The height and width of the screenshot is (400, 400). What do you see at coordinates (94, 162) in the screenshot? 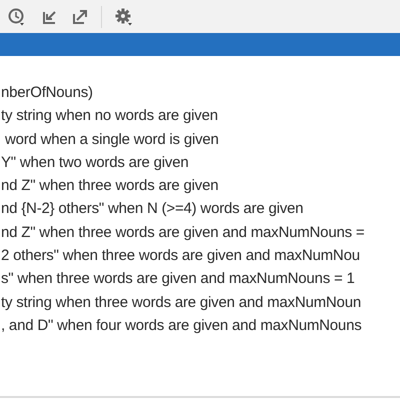
I see `output-line: Y" when two words are given` at bounding box center [94, 162].